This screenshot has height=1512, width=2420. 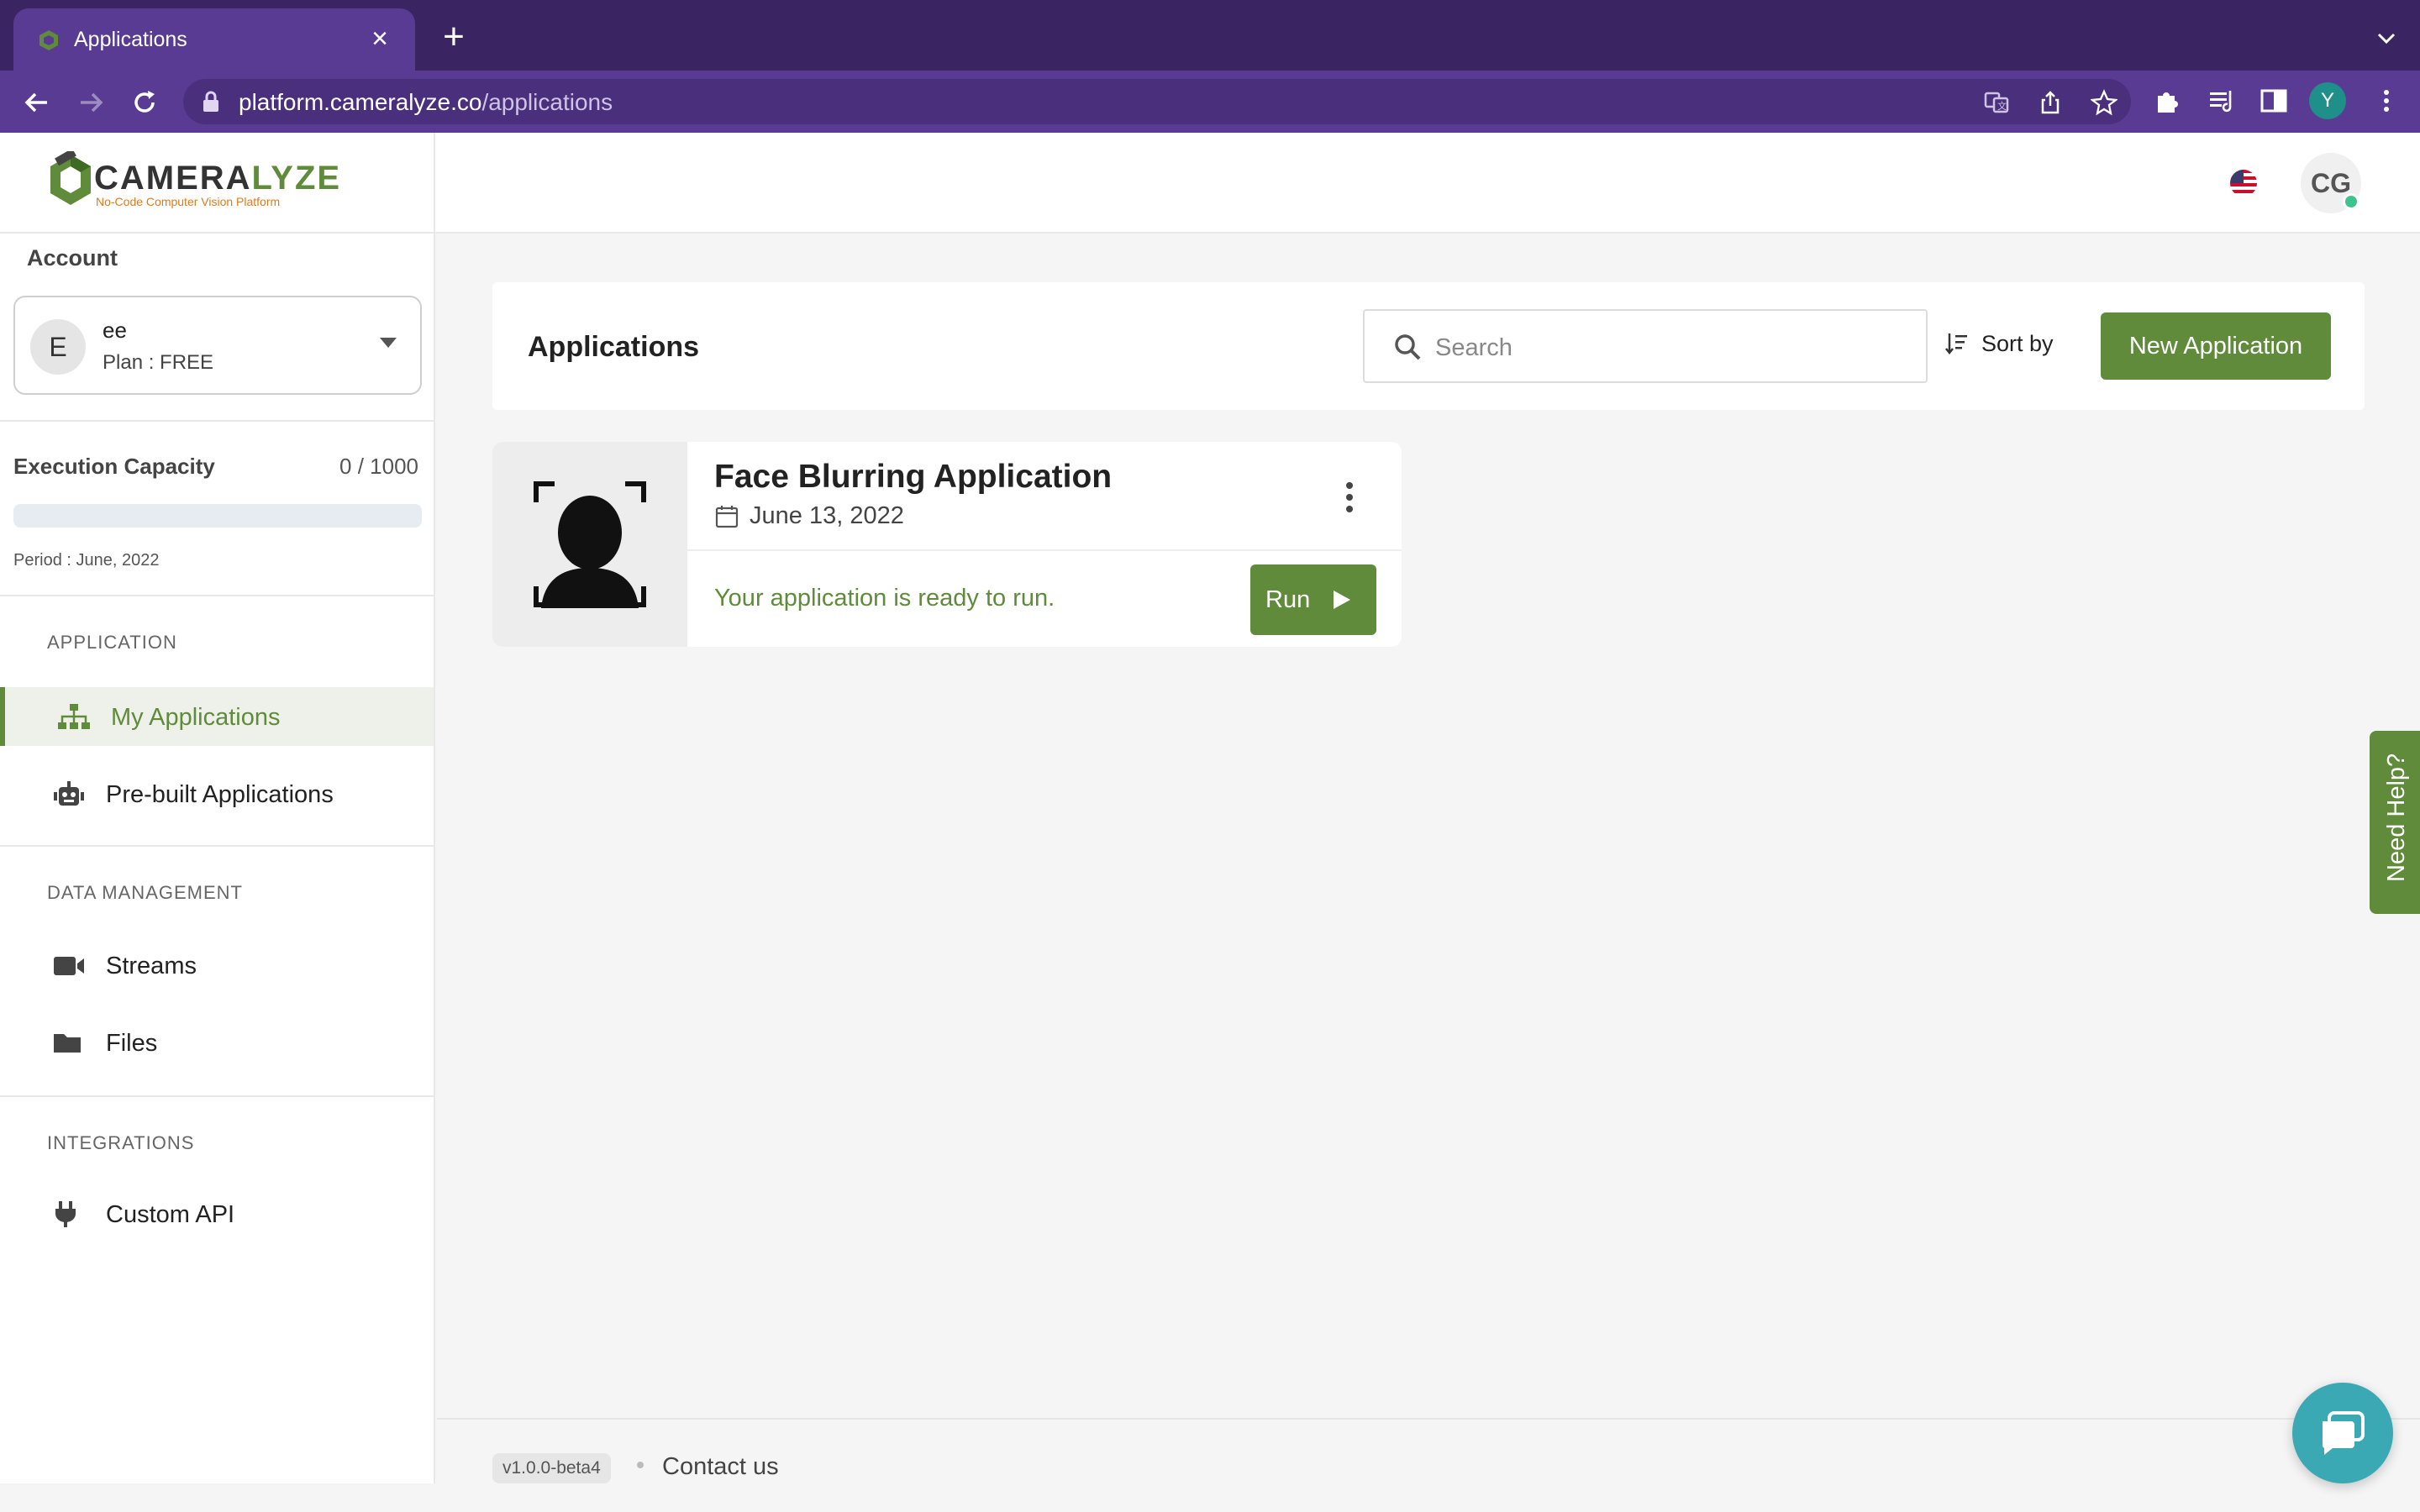 I want to click on chat-launcher-button, so click(x=2342, y=1433).